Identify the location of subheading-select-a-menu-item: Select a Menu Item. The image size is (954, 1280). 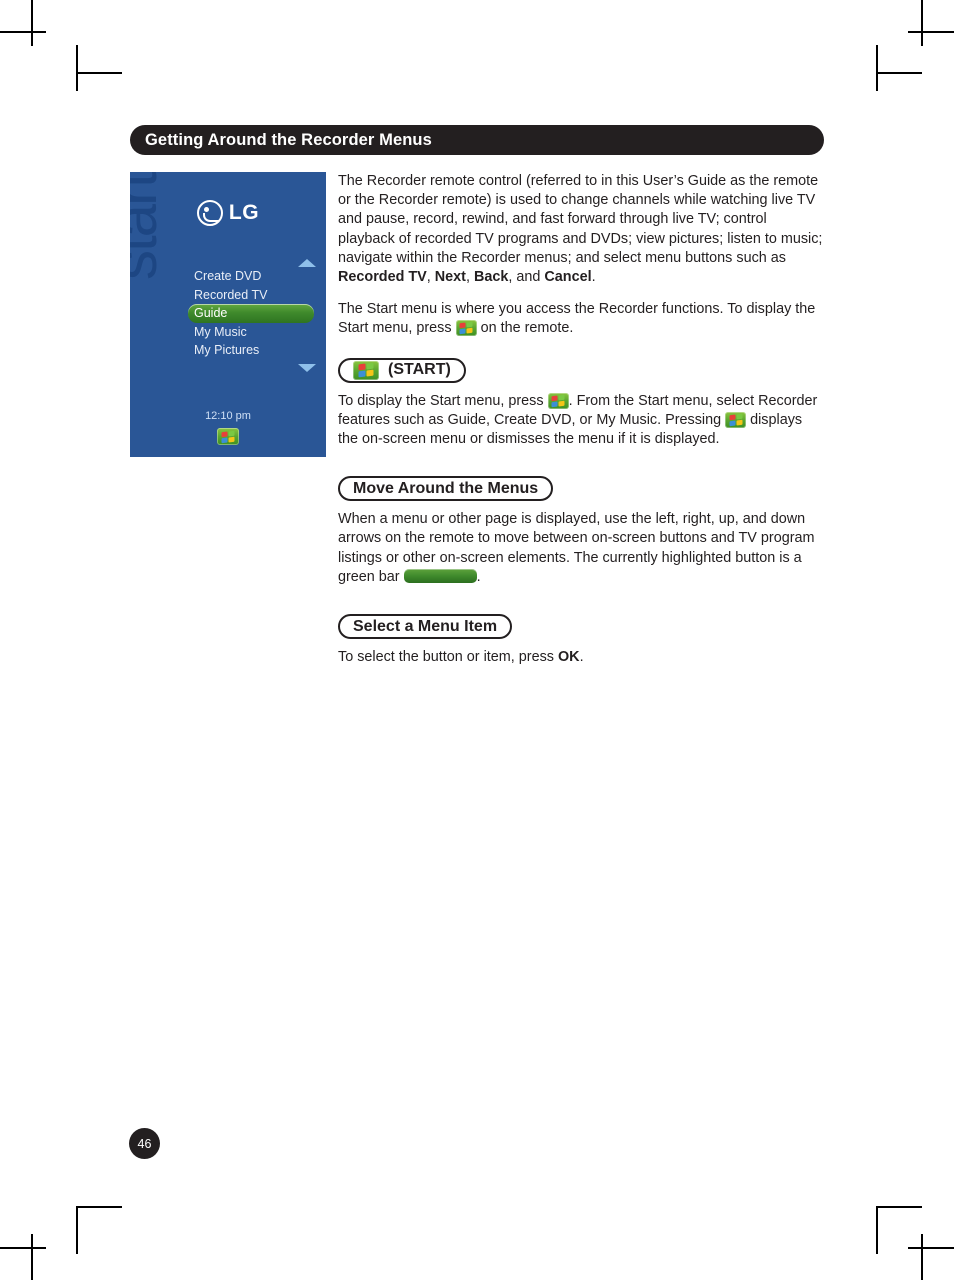
(425, 627).